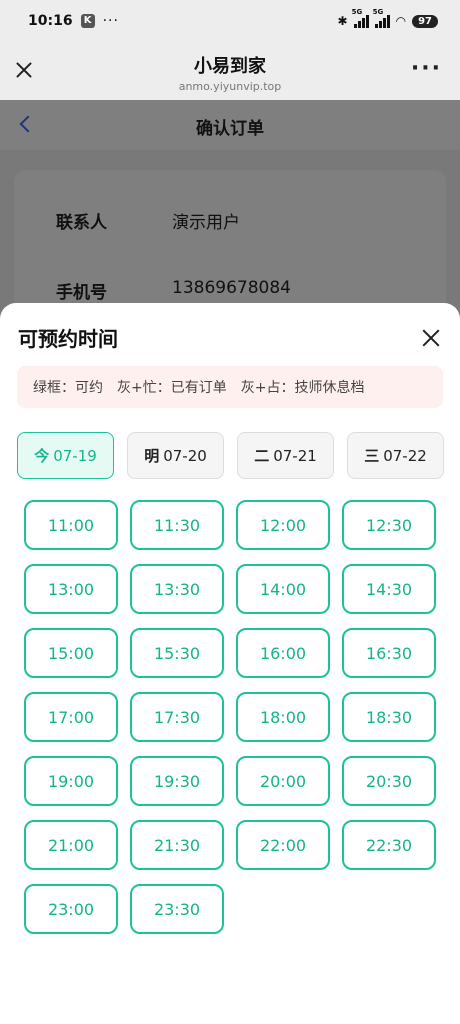 This screenshot has width=460, height=1024. What do you see at coordinates (283, 525) in the screenshot?
I see `time-slot-button: 12:00` at bounding box center [283, 525].